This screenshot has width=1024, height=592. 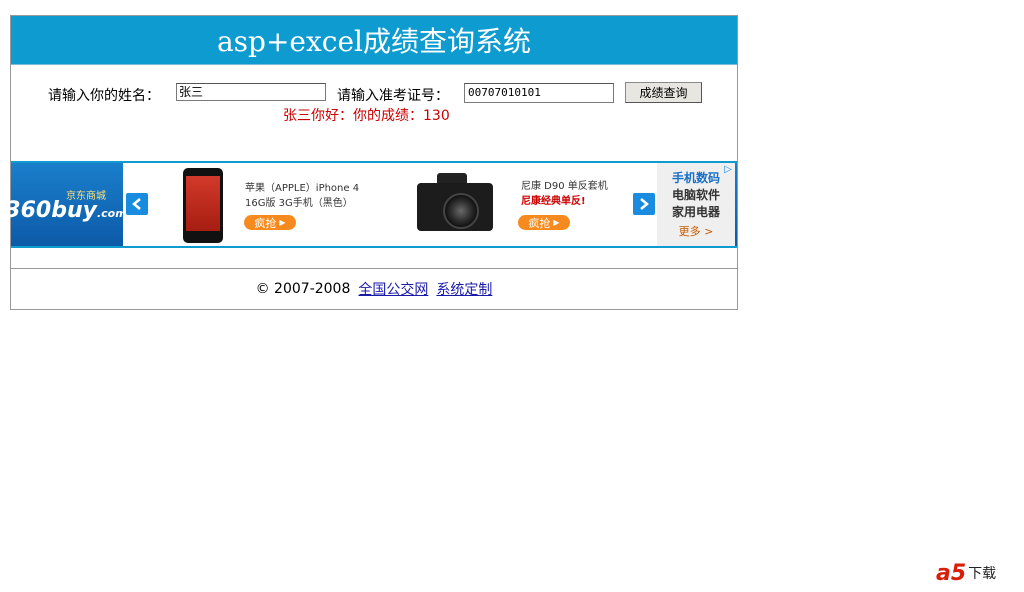 What do you see at coordinates (663, 92) in the screenshot?
I see `search-button: 成绩查询` at bounding box center [663, 92].